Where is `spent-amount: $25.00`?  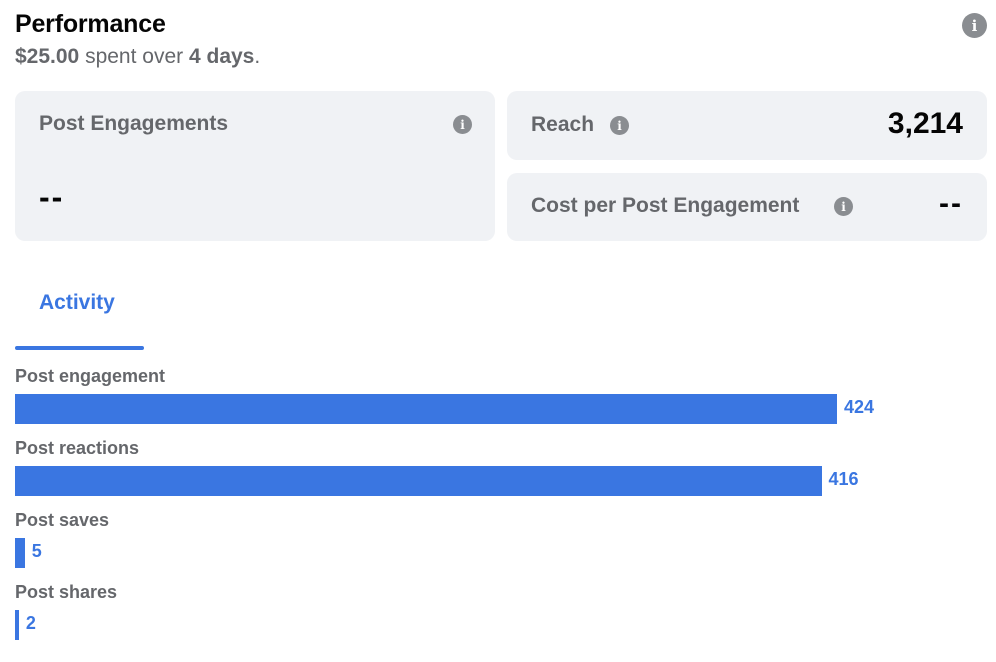
spent-amount: $25.00 is located at coordinates (47, 56).